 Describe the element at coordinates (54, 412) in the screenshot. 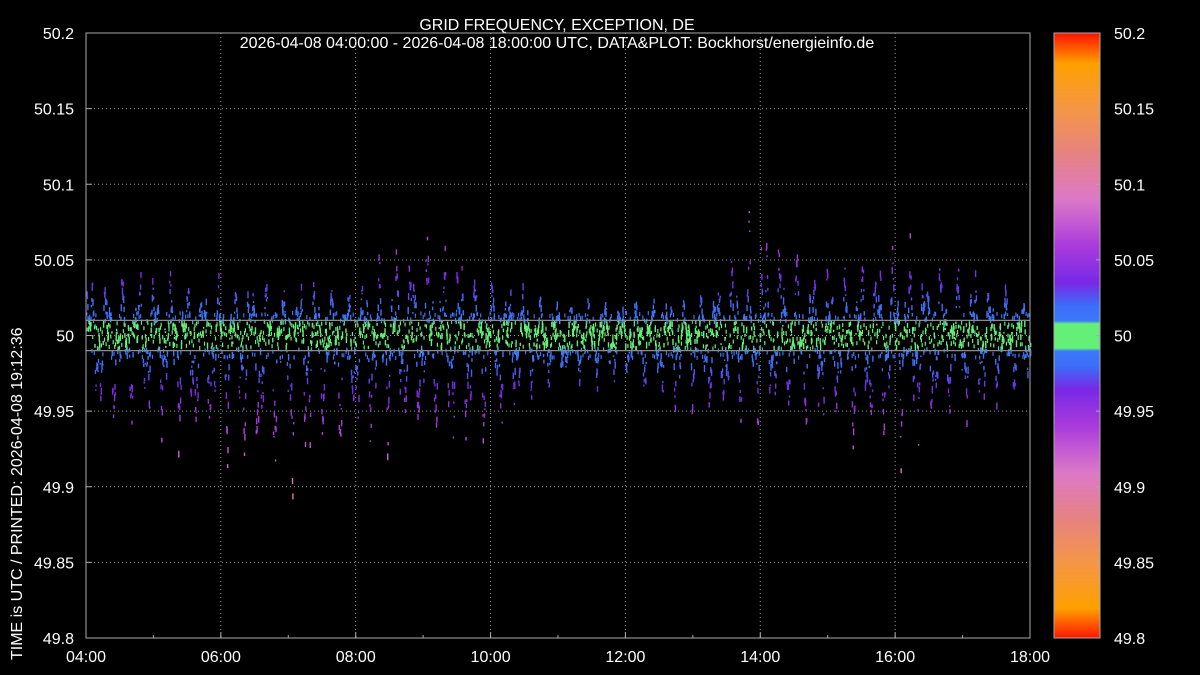

I see `y-tick-label: 49.95` at that location.